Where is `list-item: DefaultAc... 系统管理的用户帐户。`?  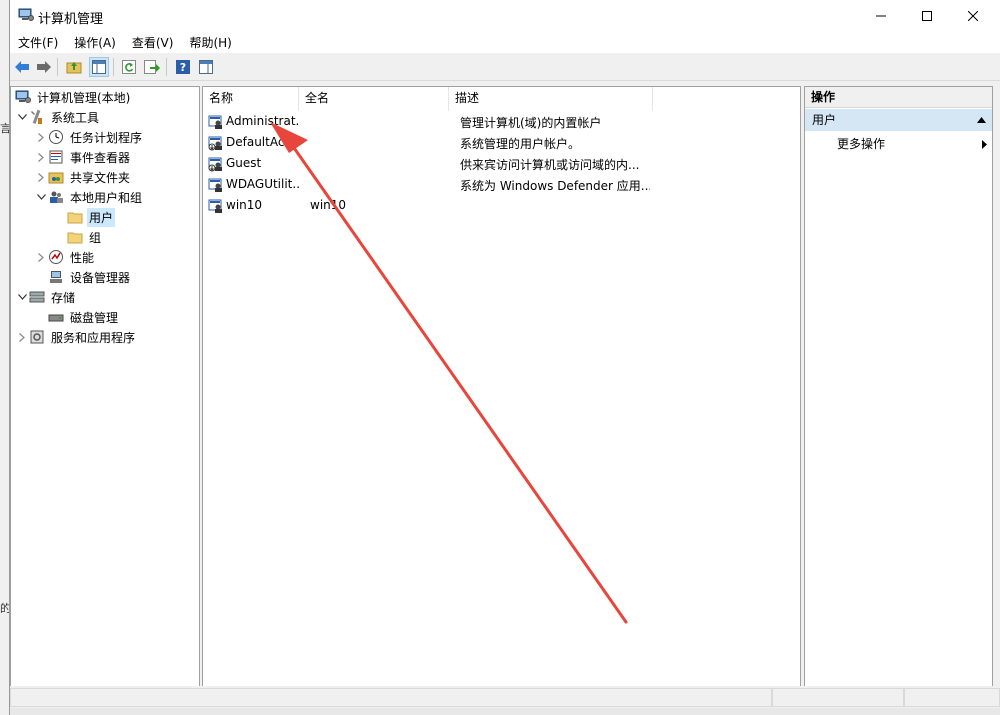 list-item: DefaultAc... 系统管理的用户帐户。 is located at coordinates (501, 142).